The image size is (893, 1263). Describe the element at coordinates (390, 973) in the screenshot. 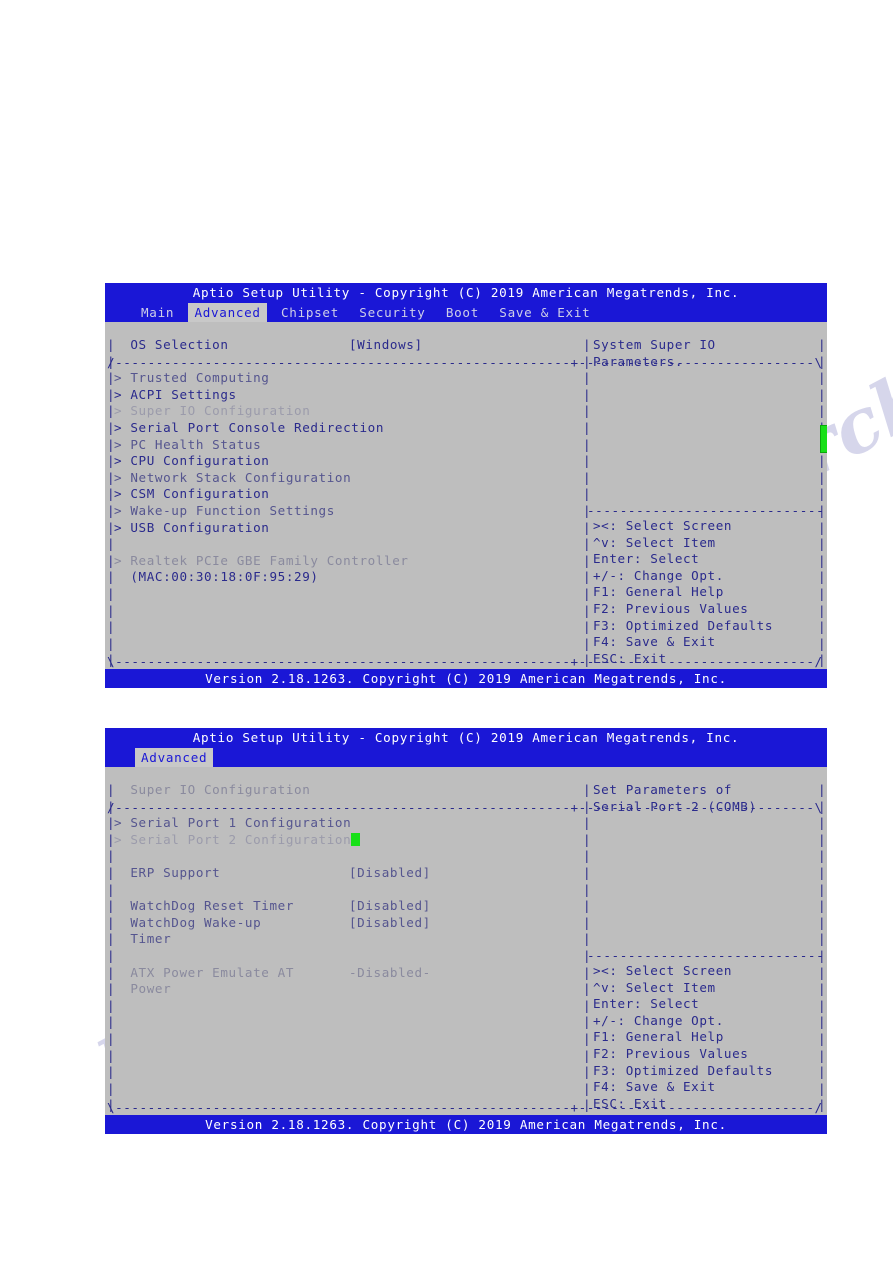

I see `setting-value: -Disabled-` at that location.